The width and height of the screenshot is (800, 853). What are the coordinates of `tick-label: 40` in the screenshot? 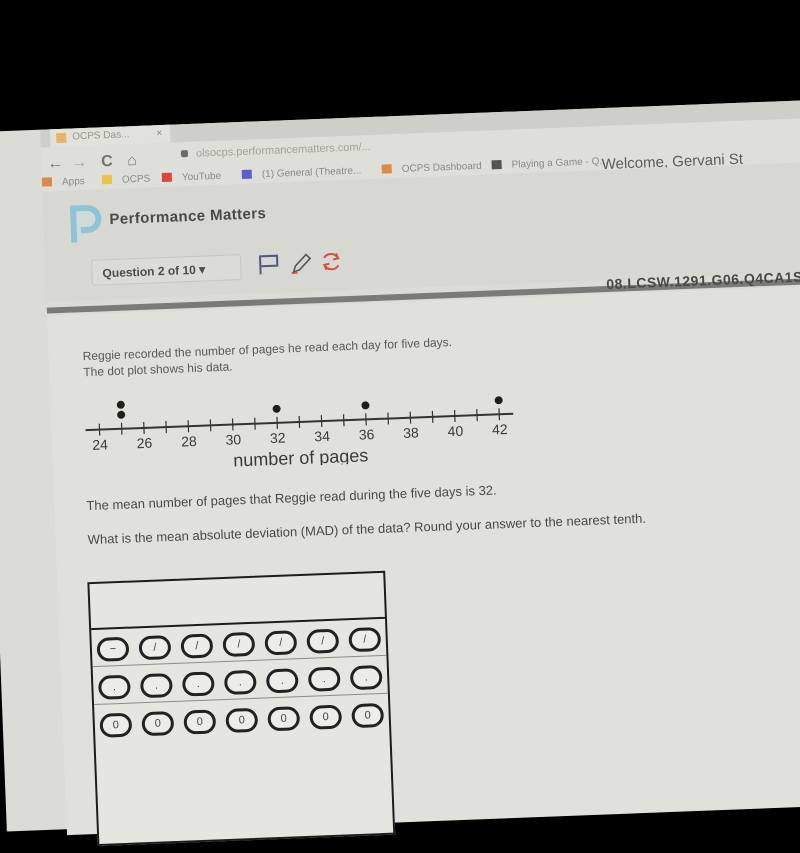 It's located at (455, 431).